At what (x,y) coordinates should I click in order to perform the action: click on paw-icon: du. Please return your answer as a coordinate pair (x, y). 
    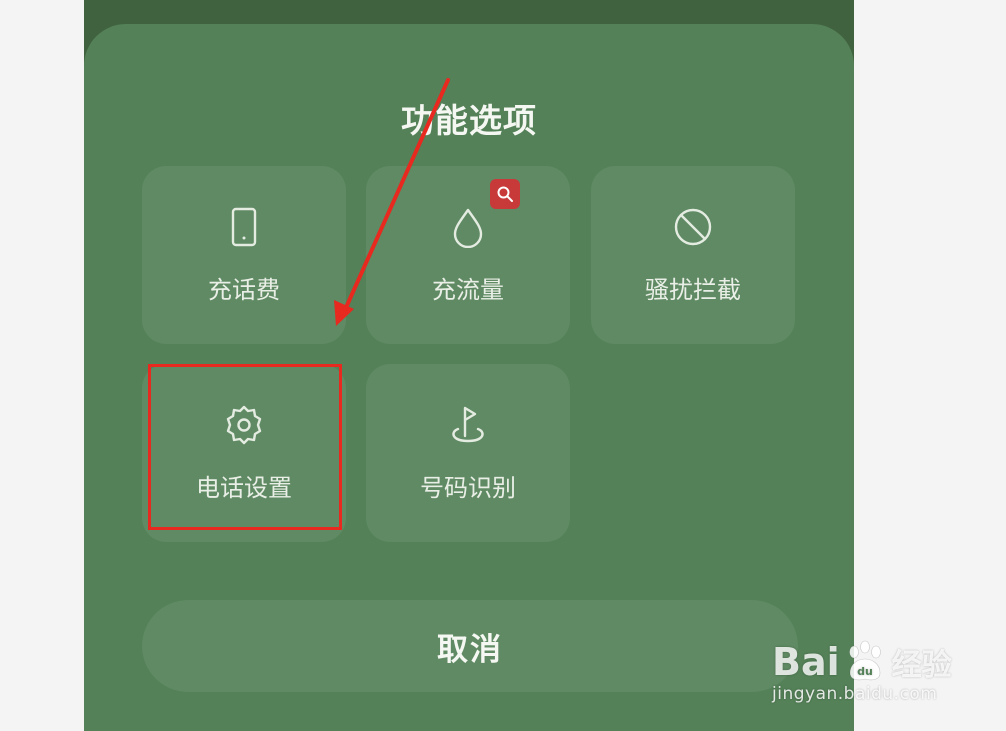
    Looking at the image, I should click on (864, 660).